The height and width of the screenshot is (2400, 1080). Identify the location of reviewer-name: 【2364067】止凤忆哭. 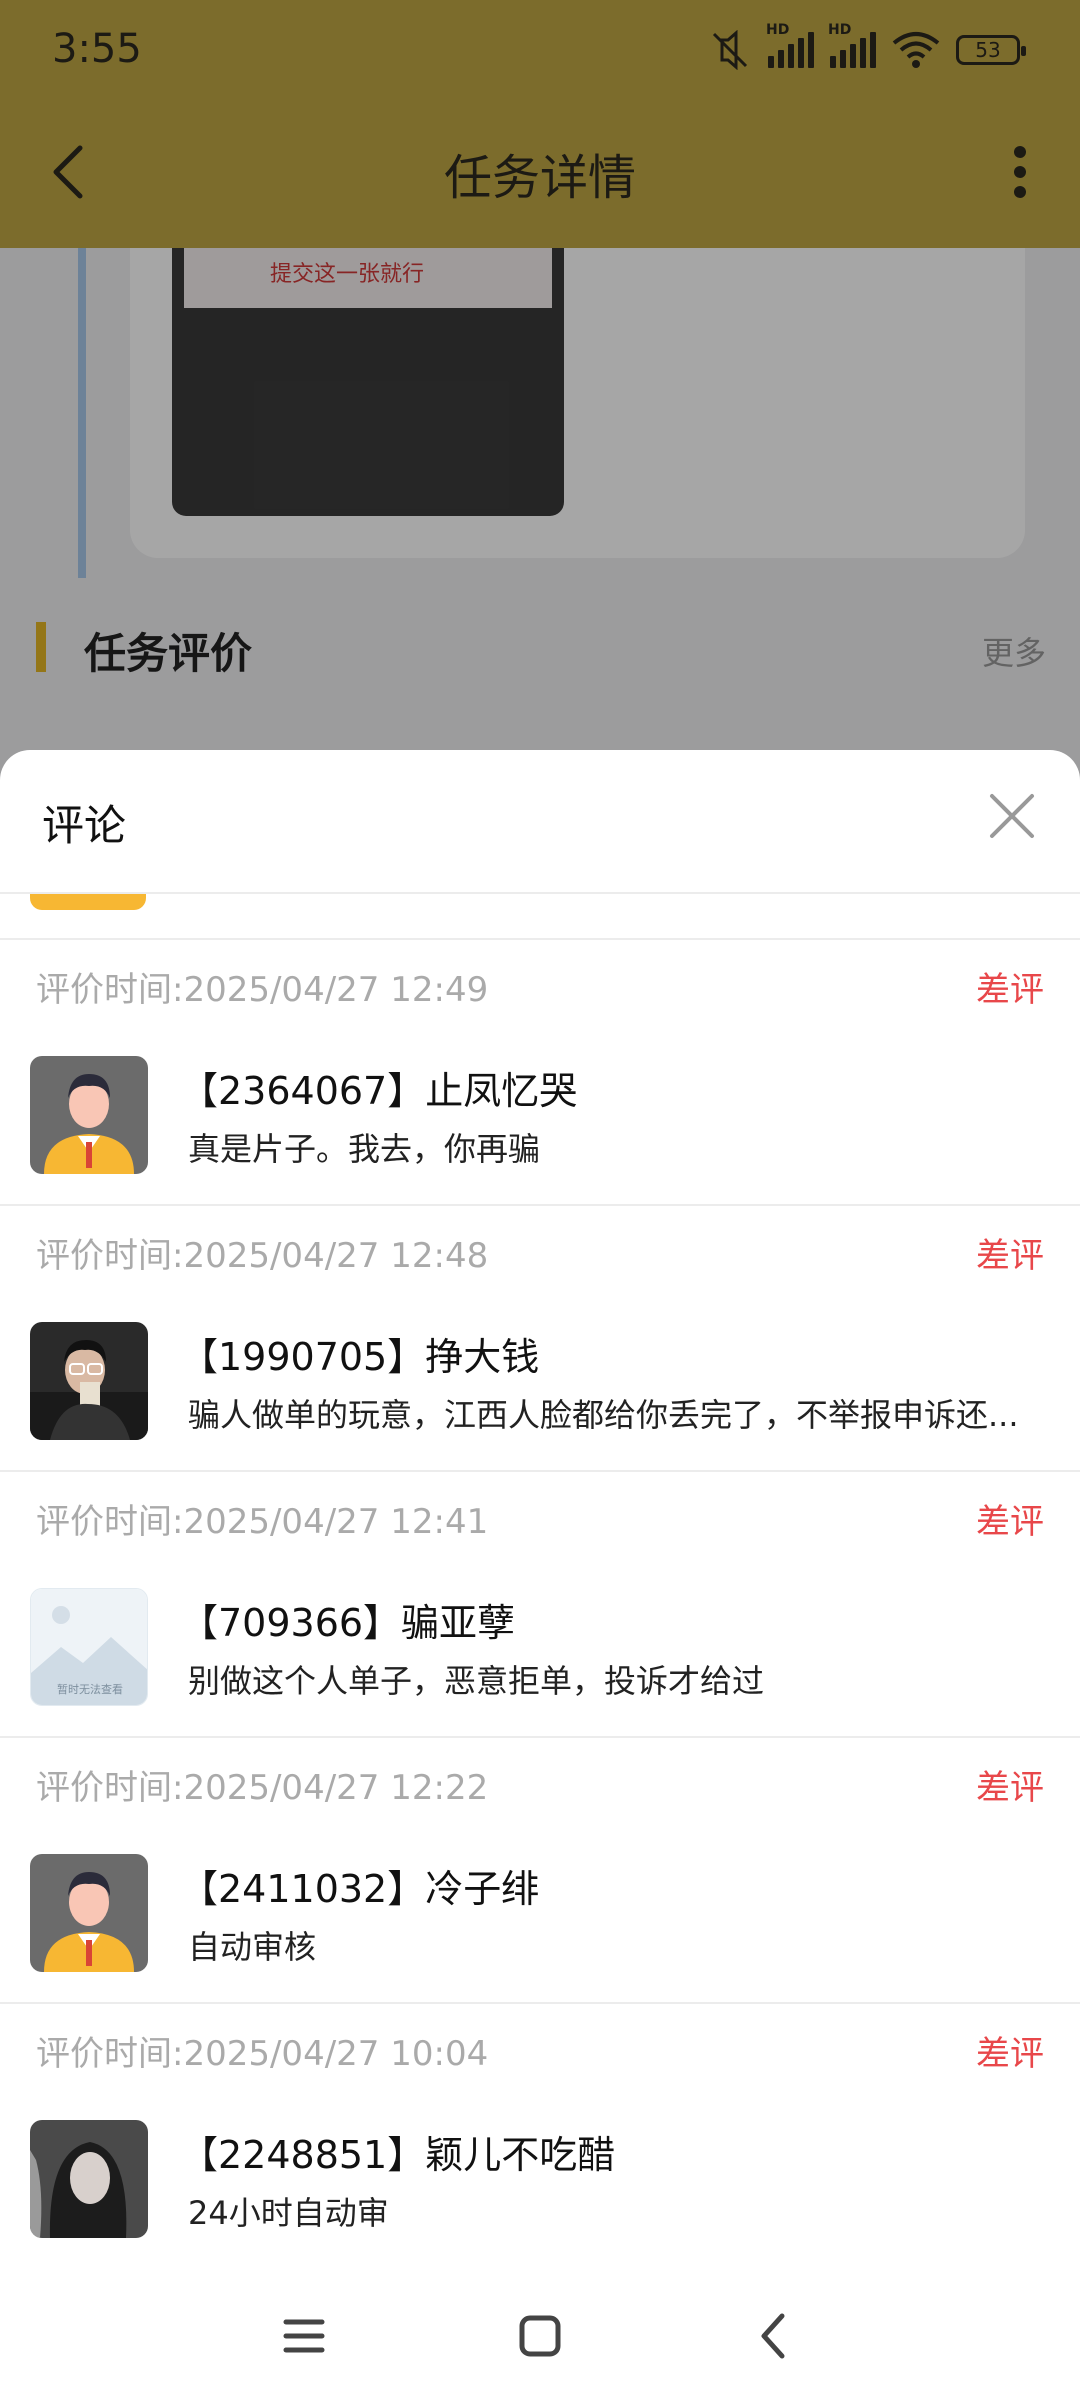
(379, 1091).